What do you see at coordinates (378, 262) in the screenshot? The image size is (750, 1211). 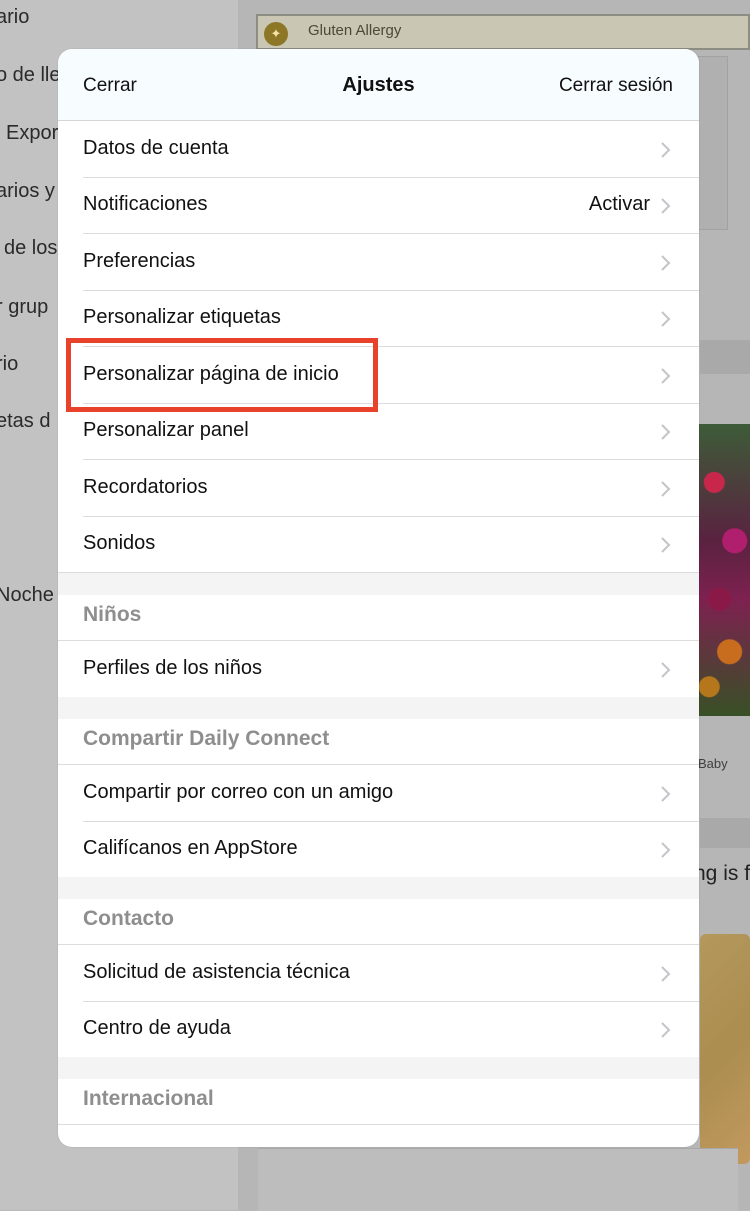 I see `settings-row-preferences: Preferencias` at bounding box center [378, 262].